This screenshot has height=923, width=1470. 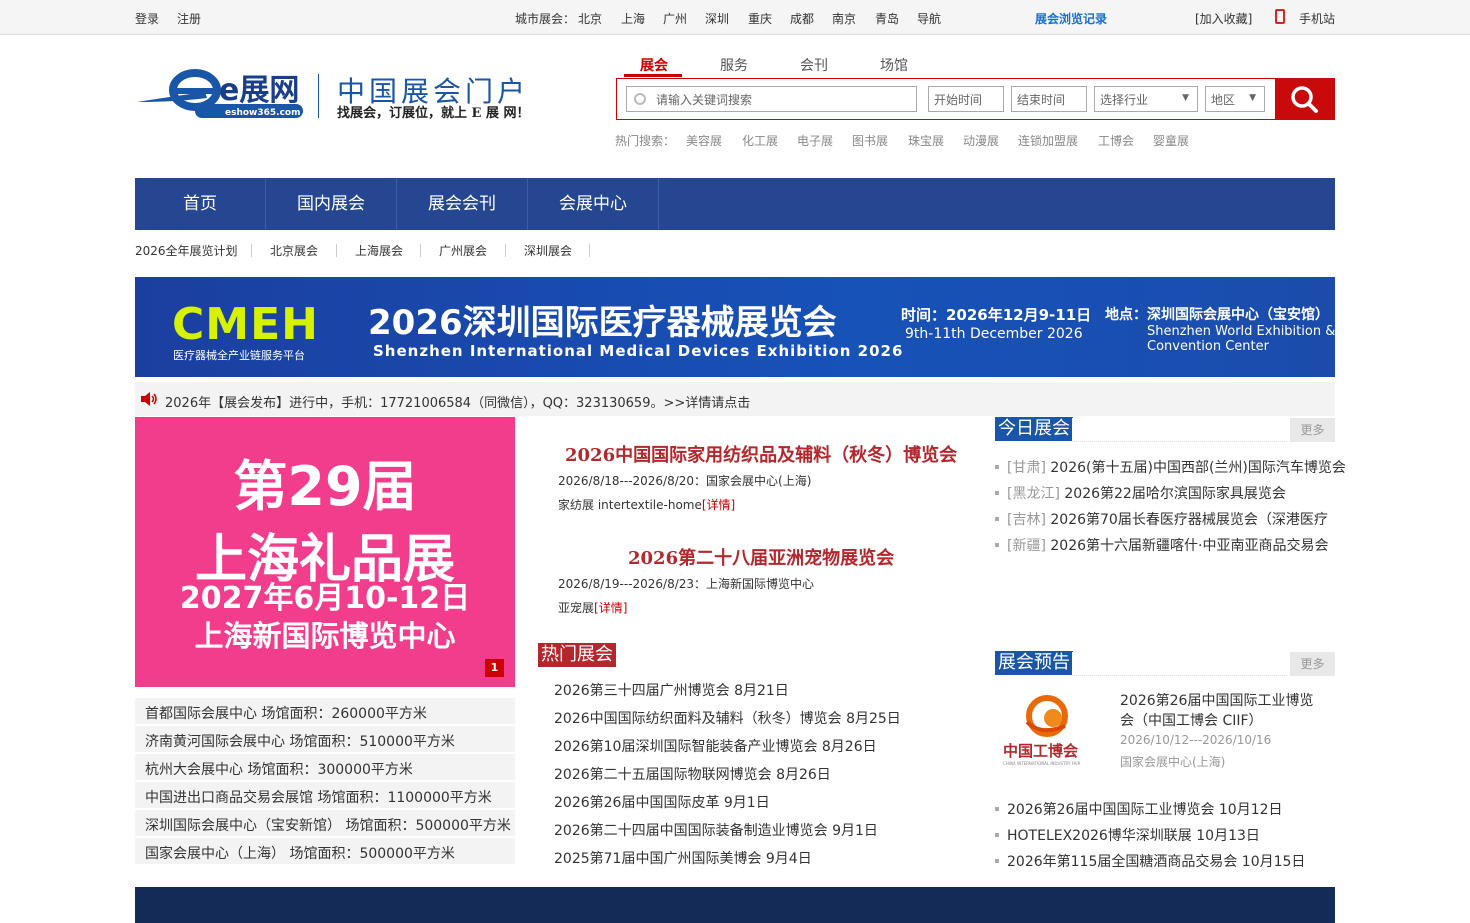 What do you see at coordinates (692, 774) in the screenshot?
I see `hot-expo-item: 2026第二十五届国际物联网博览会 8月26日` at bounding box center [692, 774].